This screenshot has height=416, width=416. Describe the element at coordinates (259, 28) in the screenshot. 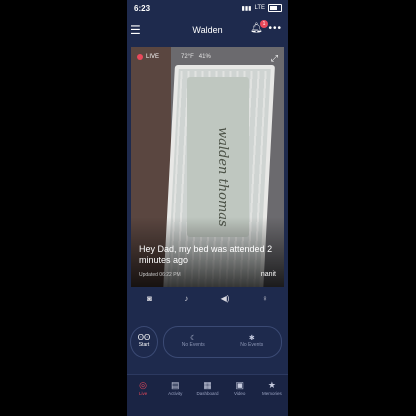

I see `bell-icon: 🔔︎ 1` at that location.